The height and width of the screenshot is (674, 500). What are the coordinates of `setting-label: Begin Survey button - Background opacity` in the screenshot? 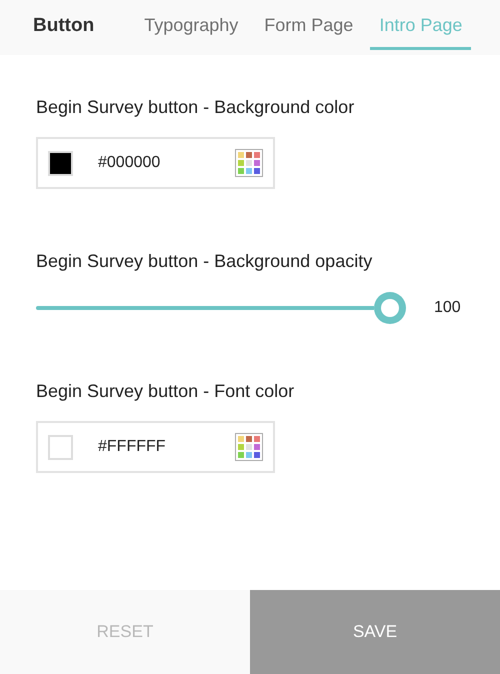 It's located at (205, 261).